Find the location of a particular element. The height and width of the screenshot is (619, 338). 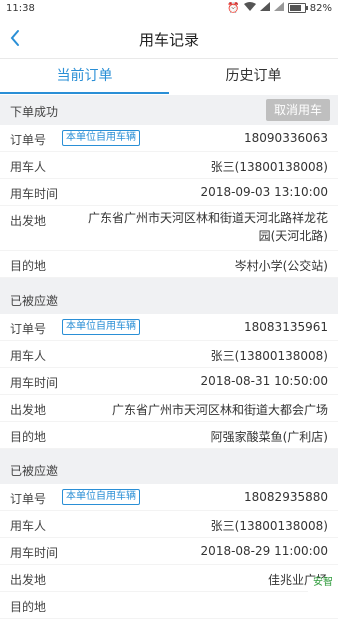

from-row: 出发地 广东省广州市天河区林和街道大都会广场 is located at coordinates (169, 408).